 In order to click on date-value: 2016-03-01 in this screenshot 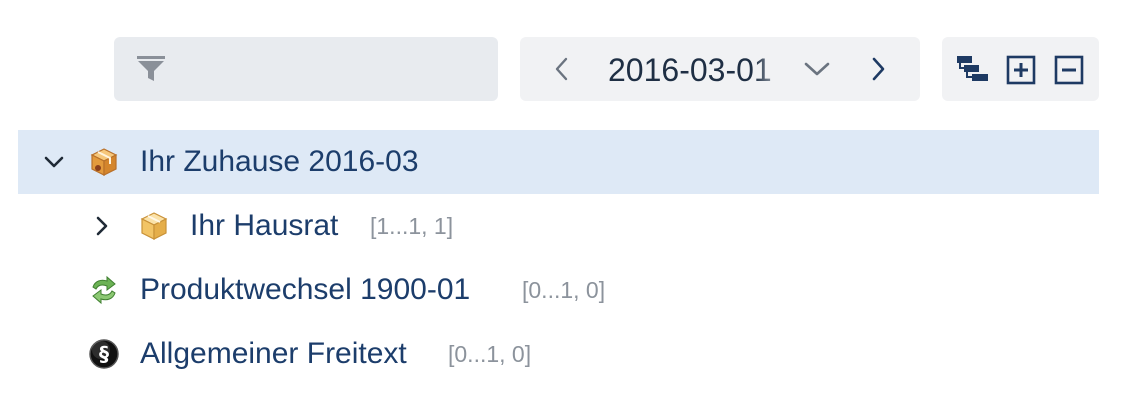, I will do `click(697, 70)`.